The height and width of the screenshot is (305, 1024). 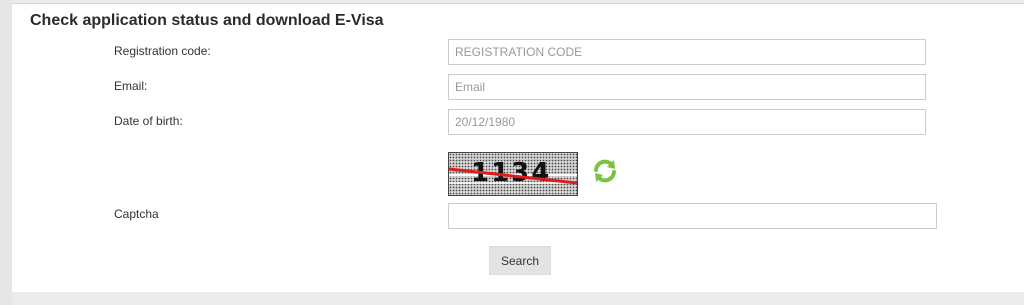 I want to click on captcha-input, so click(x=692, y=216).